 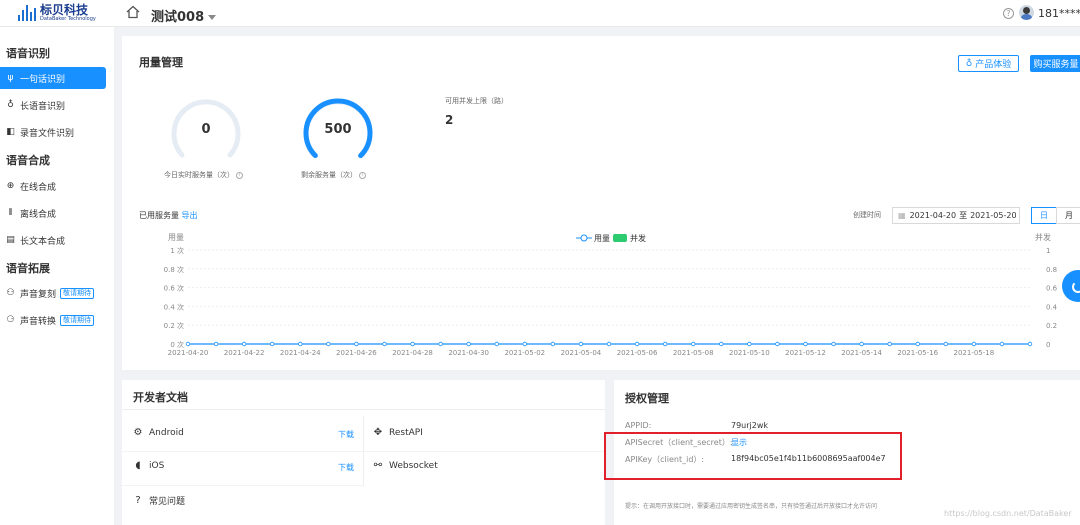 I want to click on x-tick-label: 2021-04-26, so click(x=356, y=353).